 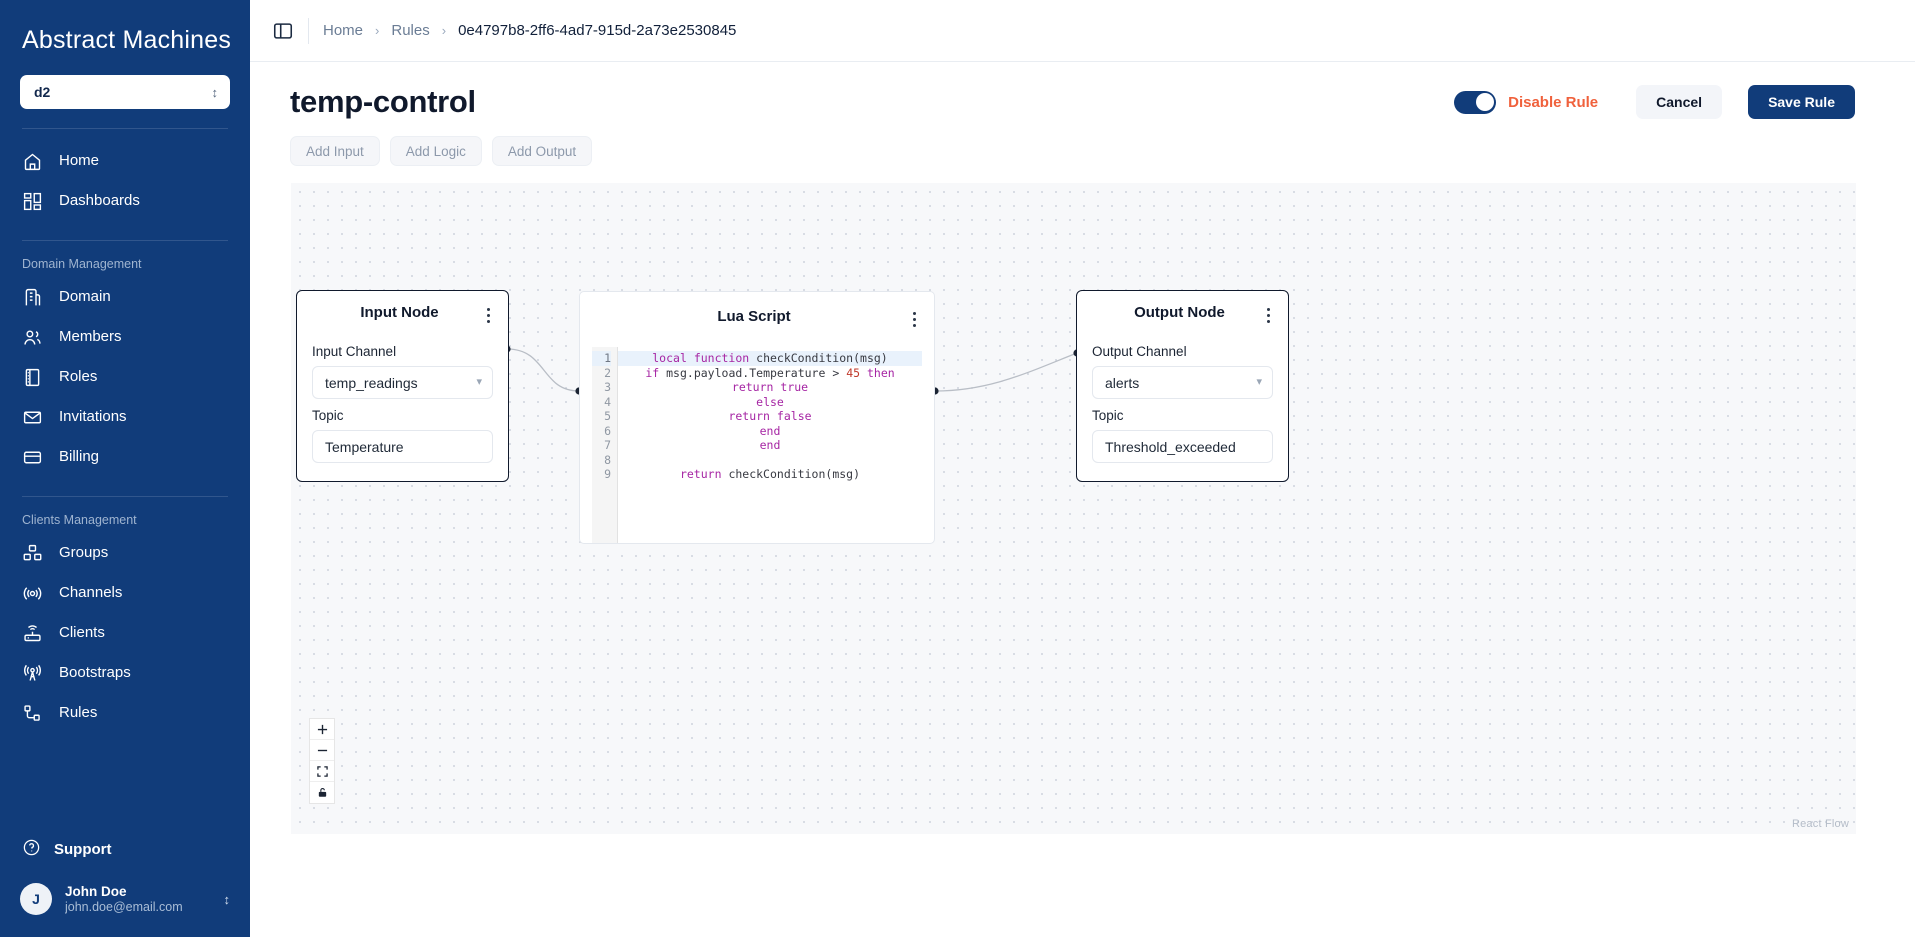 What do you see at coordinates (1108, 415) in the screenshot?
I see `output-topic-label: Topic` at bounding box center [1108, 415].